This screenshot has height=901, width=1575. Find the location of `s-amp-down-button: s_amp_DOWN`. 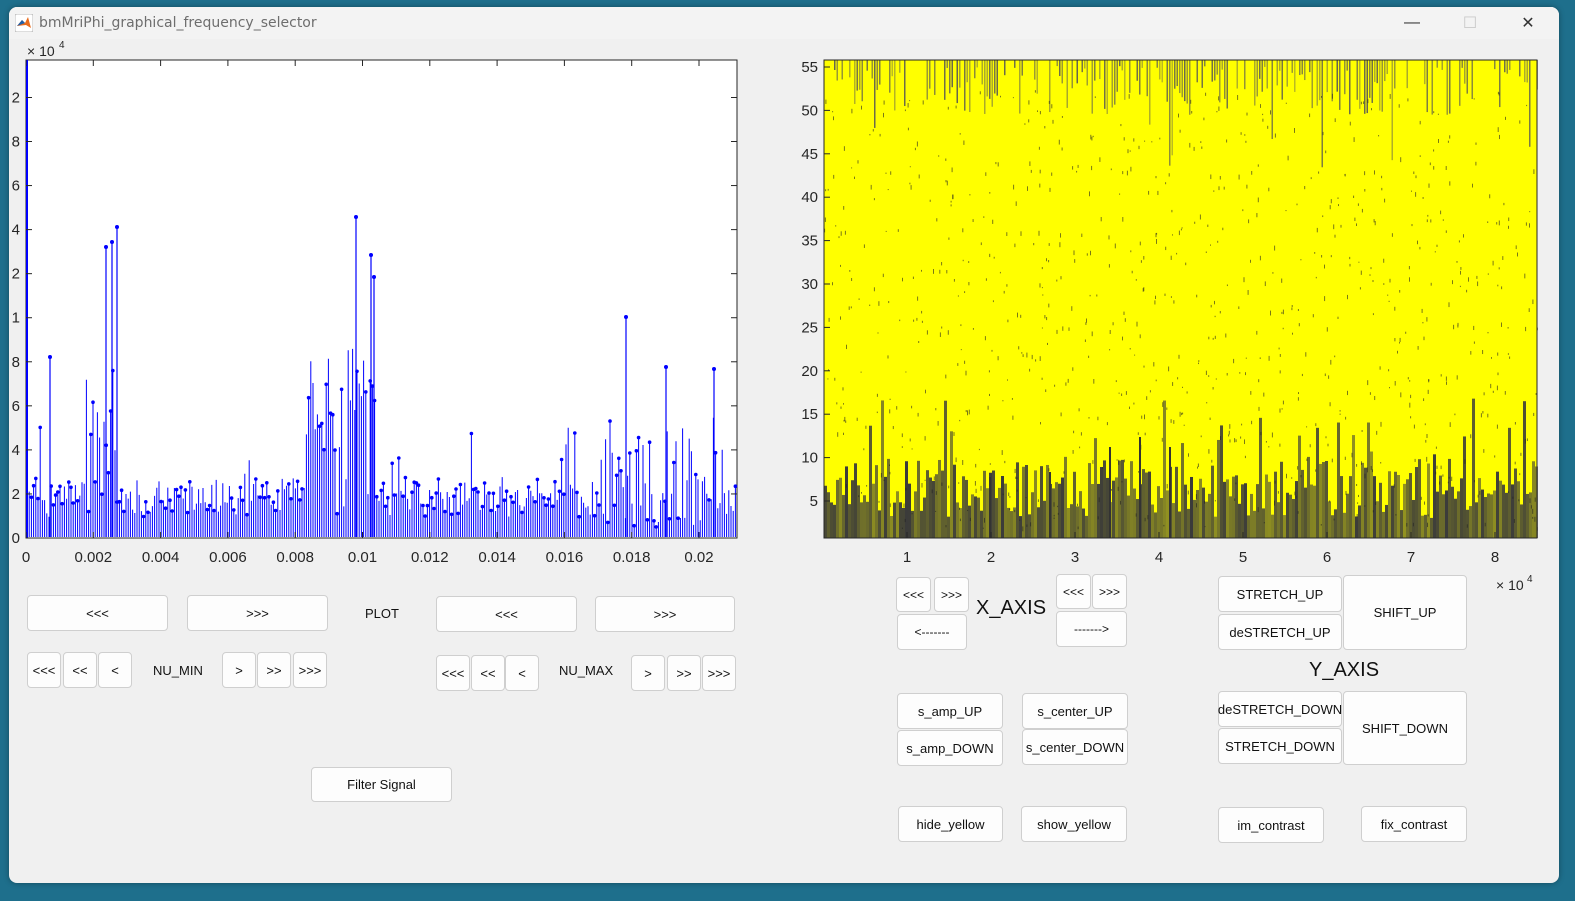

s-amp-down-button: s_amp_DOWN is located at coordinates (950, 748).